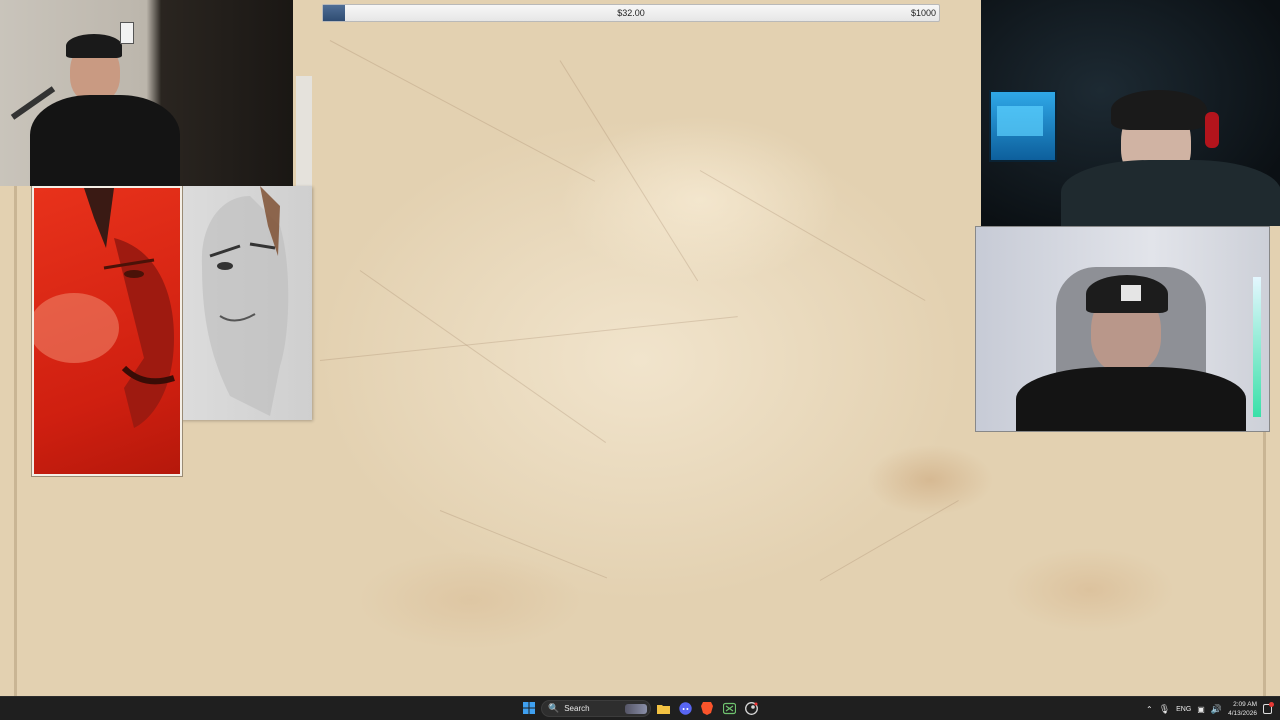  Describe the element at coordinates (596, 708) in the screenshot. I see `taskbar-search-input: 🔍 Search` at that location.